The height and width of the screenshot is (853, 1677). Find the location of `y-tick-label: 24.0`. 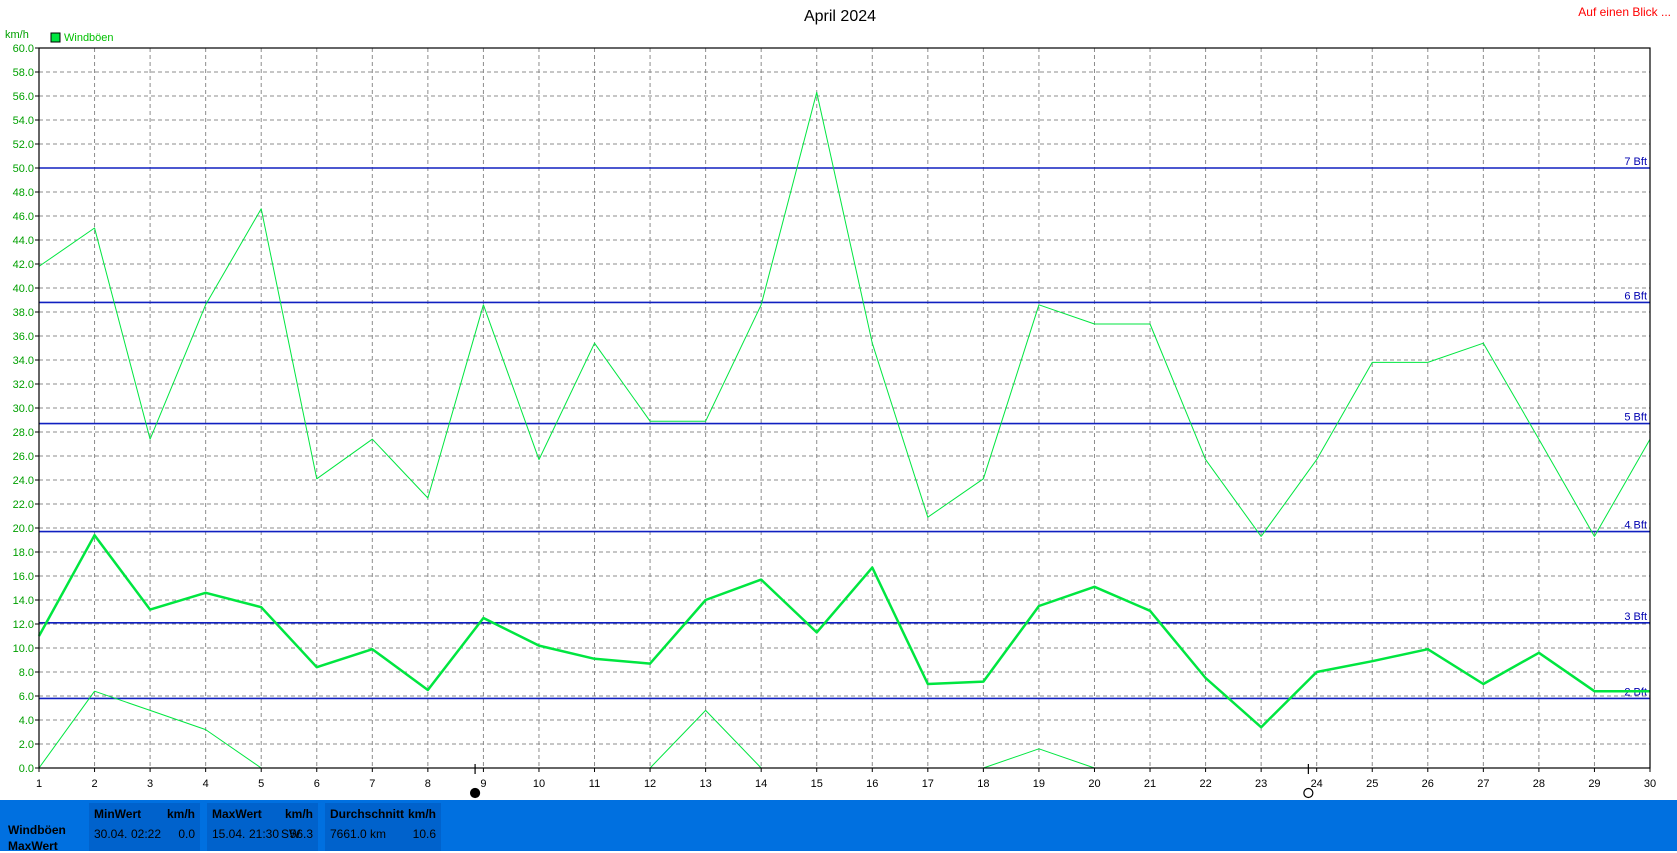

y-tick-label: 24.0 is located at coordinates (23, 481).